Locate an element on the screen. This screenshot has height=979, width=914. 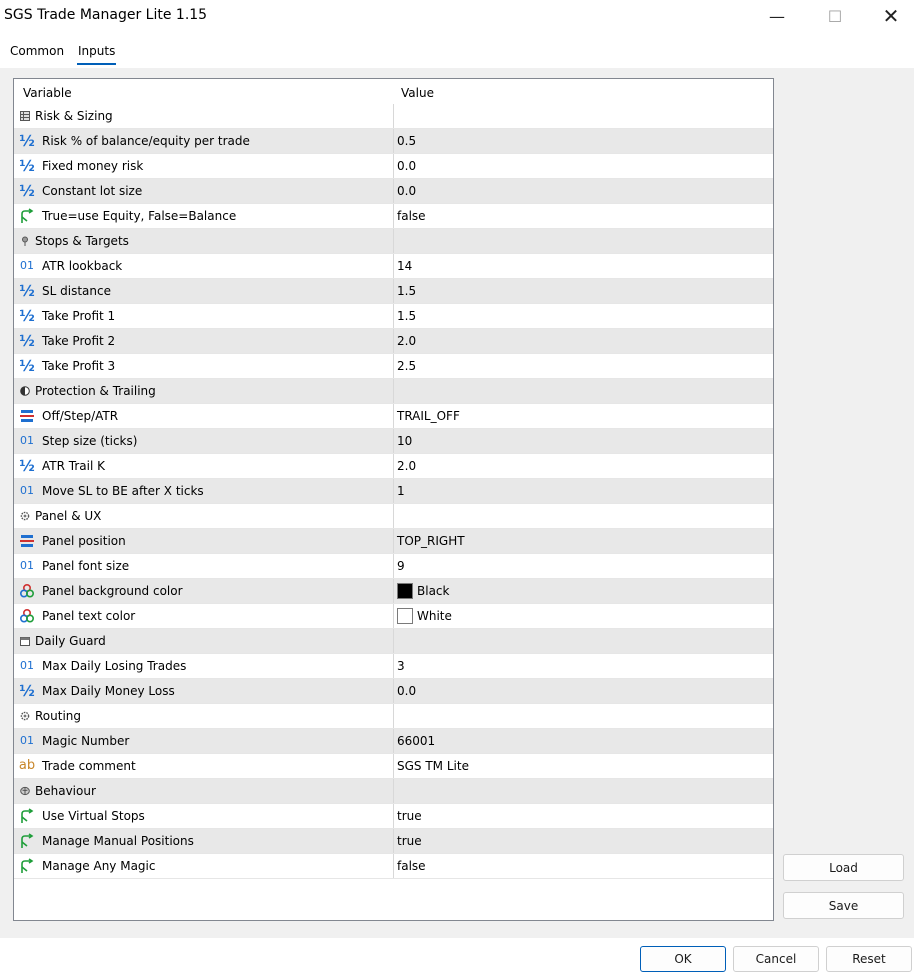
input-row: Use Virtual Stops true is located at coordinates (393, 816).